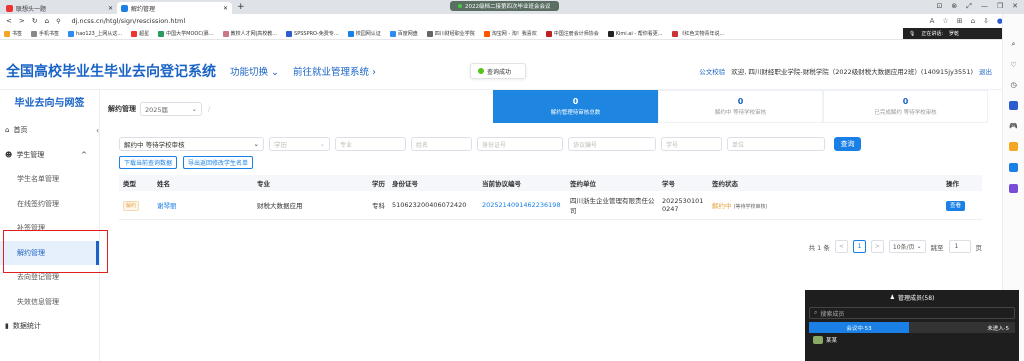 Image resolution: width=1024 pixels, height=361 pixels. Describe the element at coordinates (171, 108) in the screenshot. I see `year-select: 2025届 ⌄` at that location.